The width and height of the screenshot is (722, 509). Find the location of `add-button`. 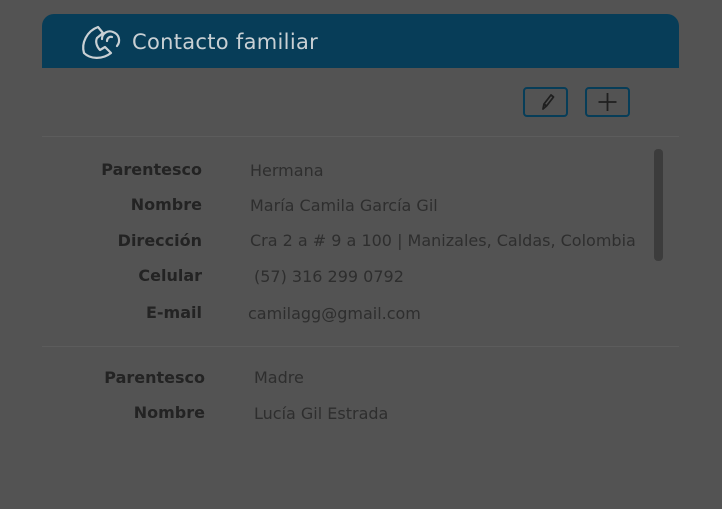

add-button is located at coordinates (607, 102).